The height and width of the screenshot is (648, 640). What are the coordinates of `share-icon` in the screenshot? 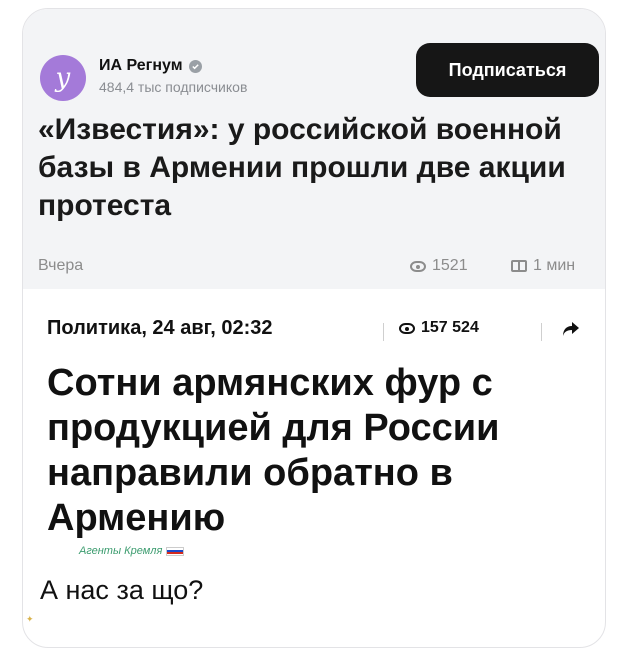 It's located at (571, 329).